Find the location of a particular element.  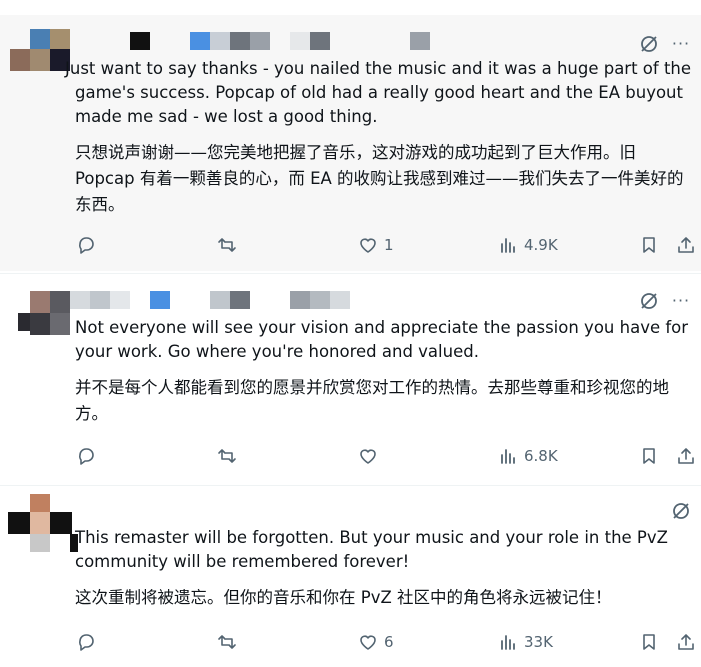

like-button: 1 is located at coordinates (376, 245).